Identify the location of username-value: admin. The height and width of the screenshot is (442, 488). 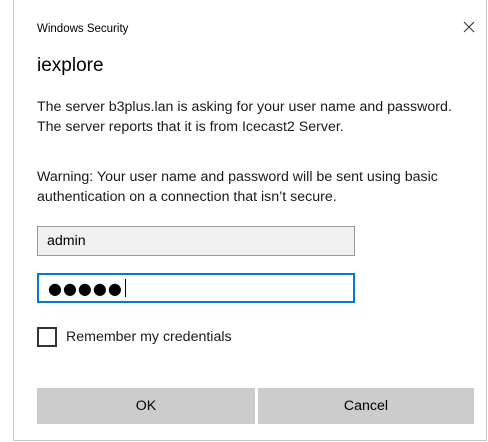
(66, 241).